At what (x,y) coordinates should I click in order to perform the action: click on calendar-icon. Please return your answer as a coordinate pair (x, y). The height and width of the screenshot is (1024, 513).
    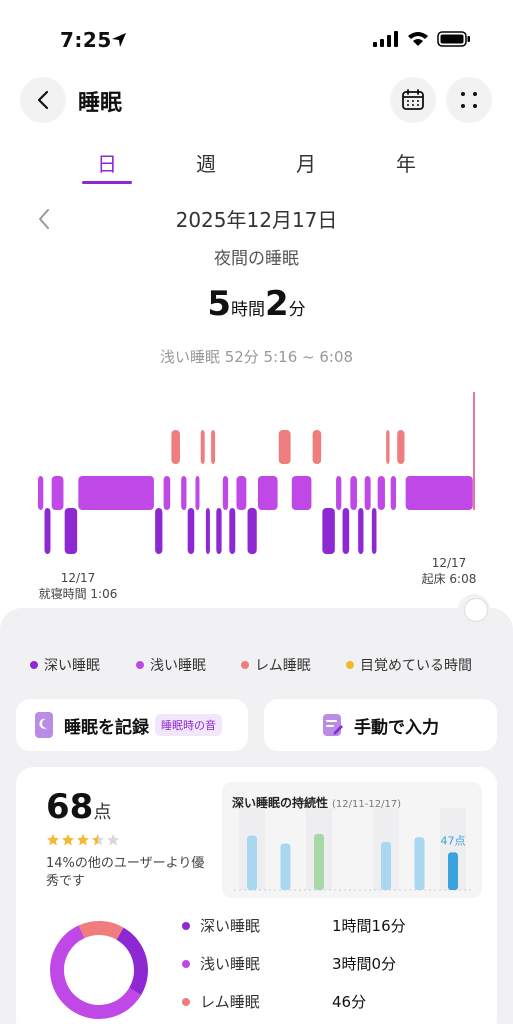
    Looking at the image, I should click on (413, 99).